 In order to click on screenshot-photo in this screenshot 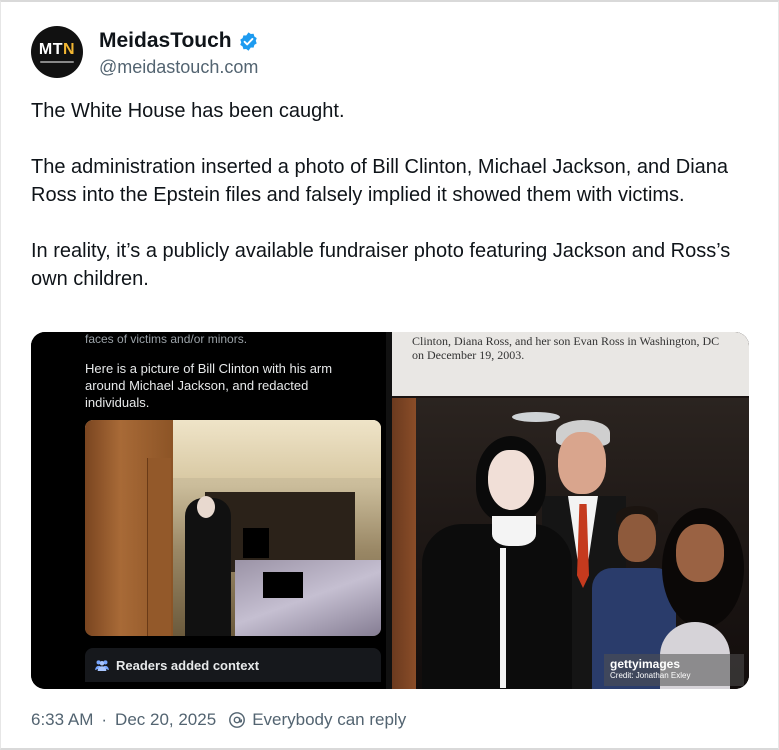, I will do `click(233, 528)`.